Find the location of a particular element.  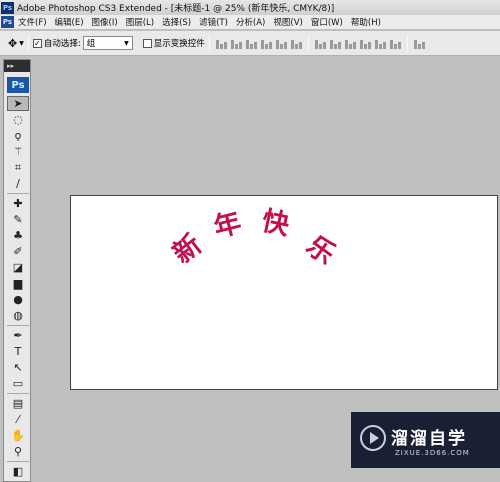

watermark-logo: 溜溜自学 ZIXUE.3D66.COM is located at coordinates (425, 440).